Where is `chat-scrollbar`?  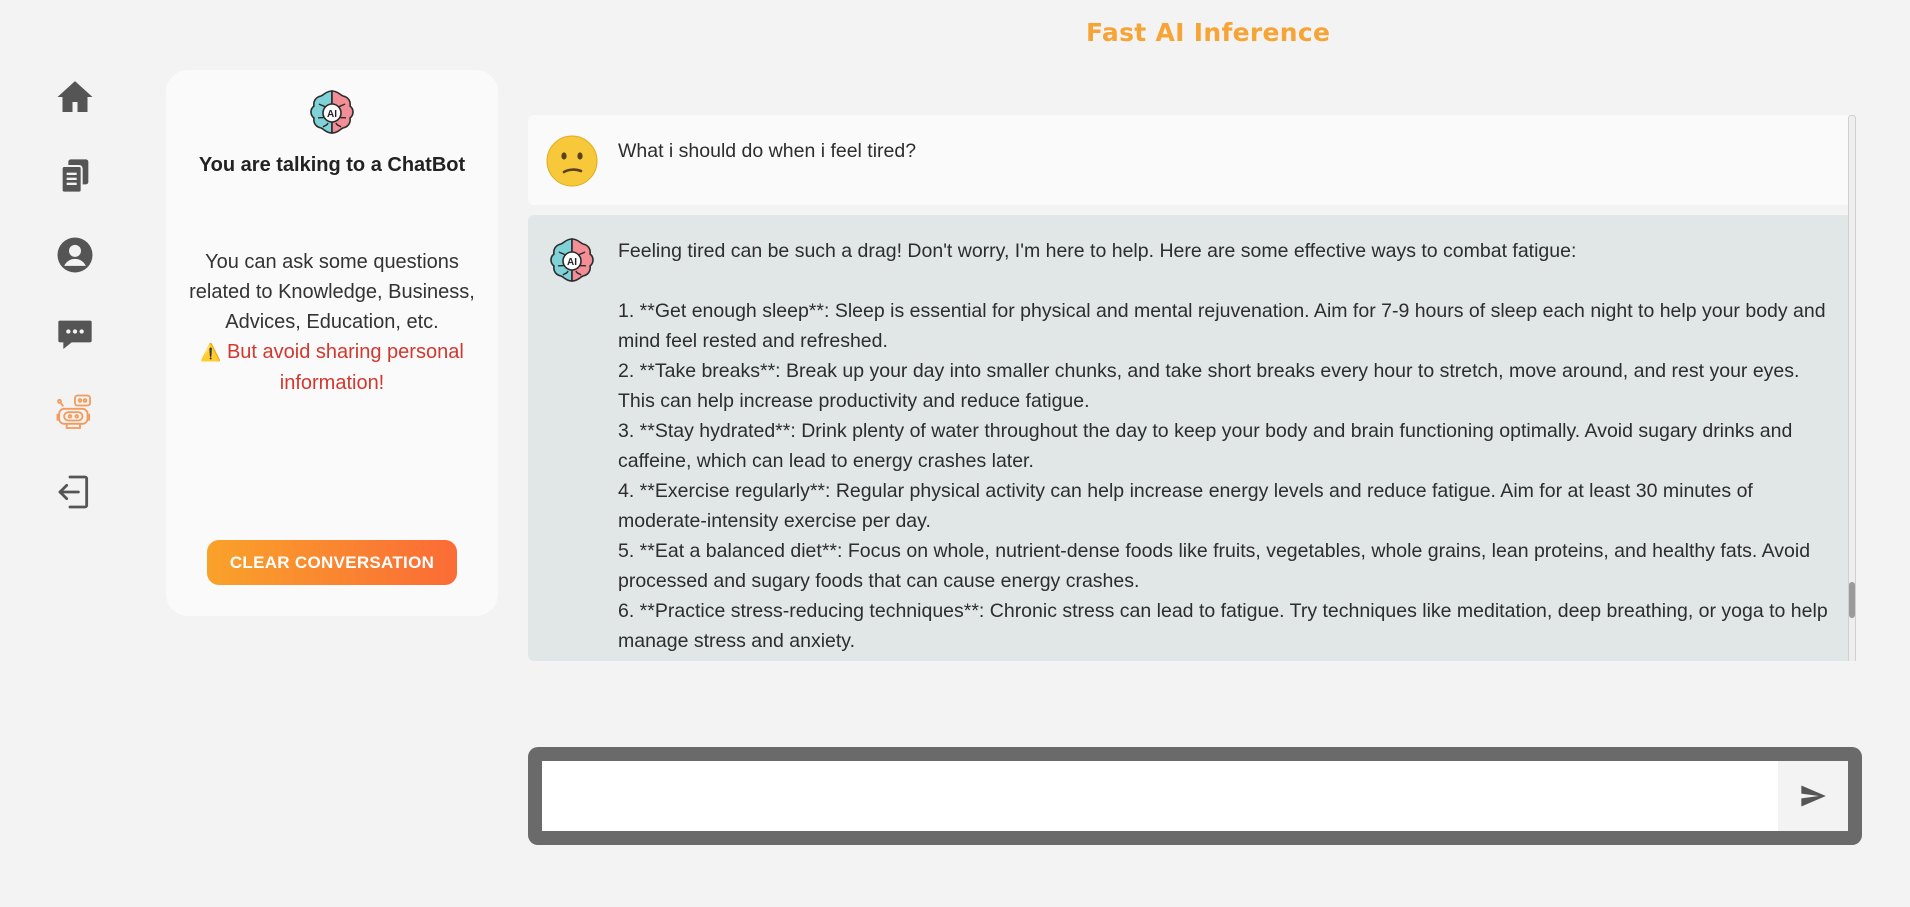
chat-scrollbar is located at coordinates (1852, 388).